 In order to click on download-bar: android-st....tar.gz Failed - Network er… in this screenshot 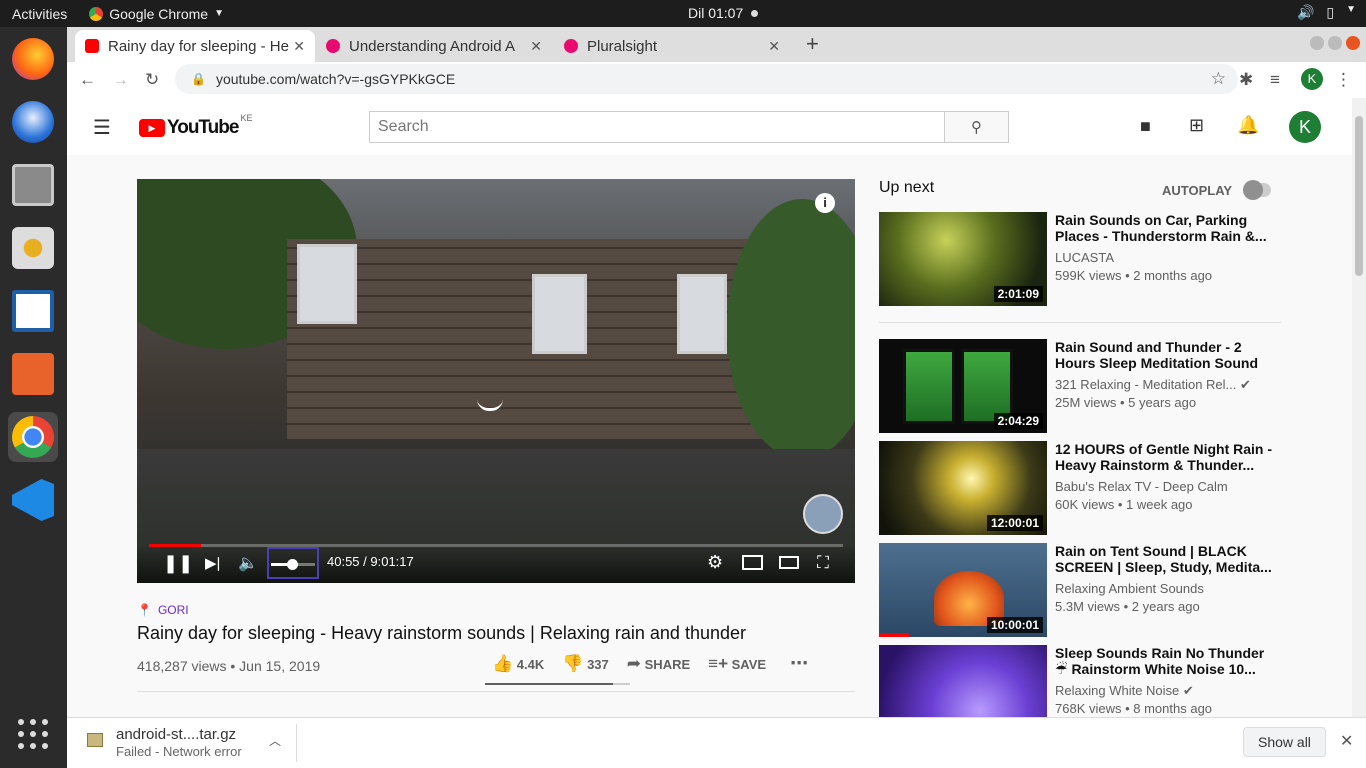, I will do `click(716, 742)`.